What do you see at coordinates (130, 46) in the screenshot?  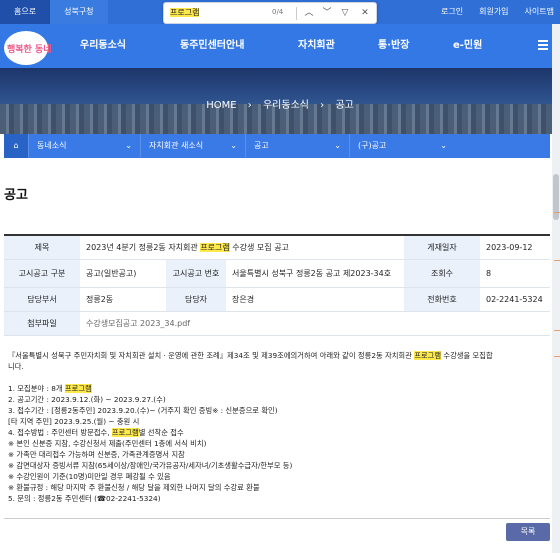 I see `nav-news: 우리동소식` at bounding box center [130, 46].